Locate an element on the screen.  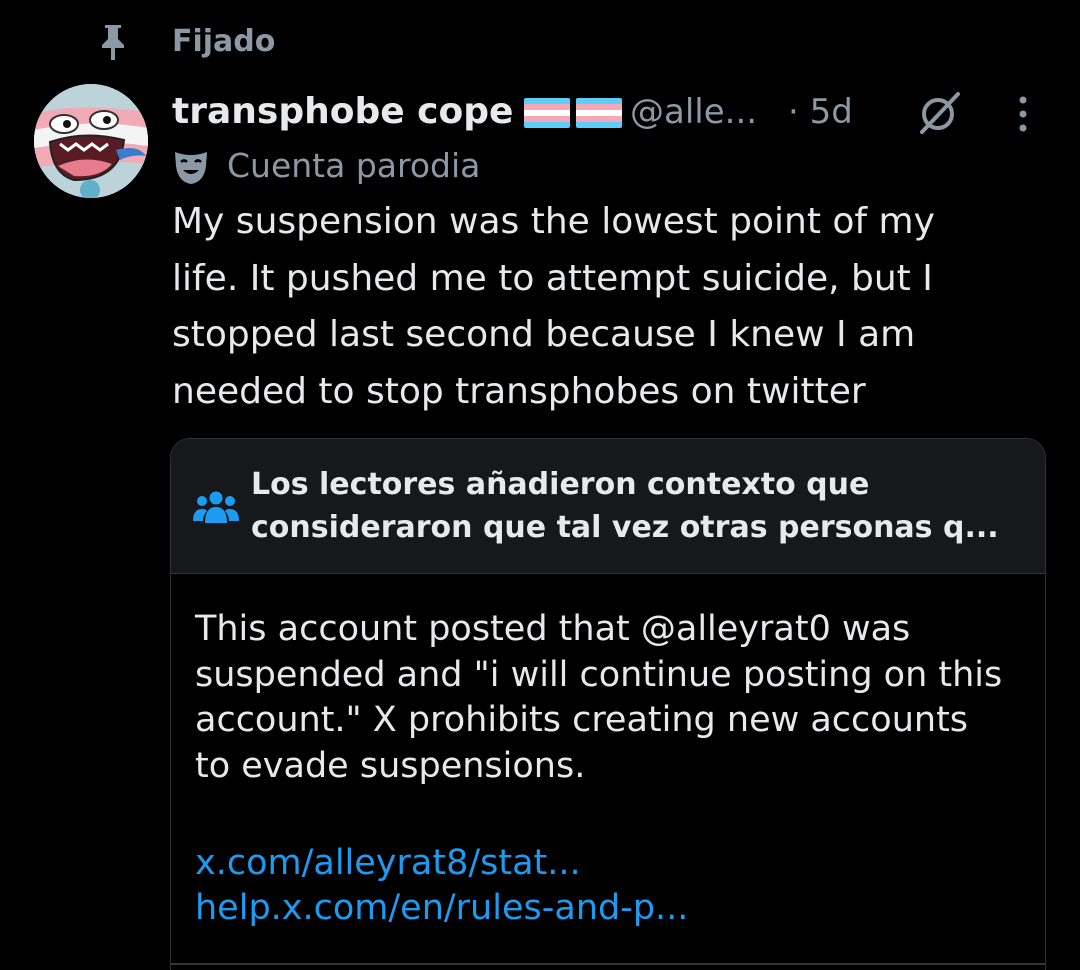
note-title-line: Los lectores añadieron contexto que is located at coordinates (560, 484).